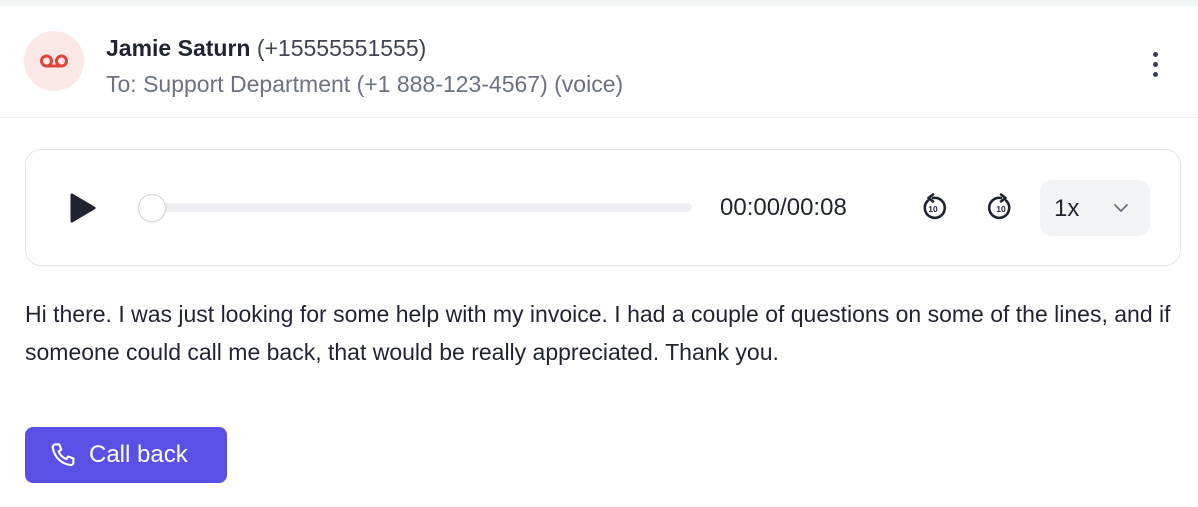  What do you see at coordinates (341, 48) in the screenshot?
I see `caller-number: (+15555551555)` at bounding box center [341, 48].